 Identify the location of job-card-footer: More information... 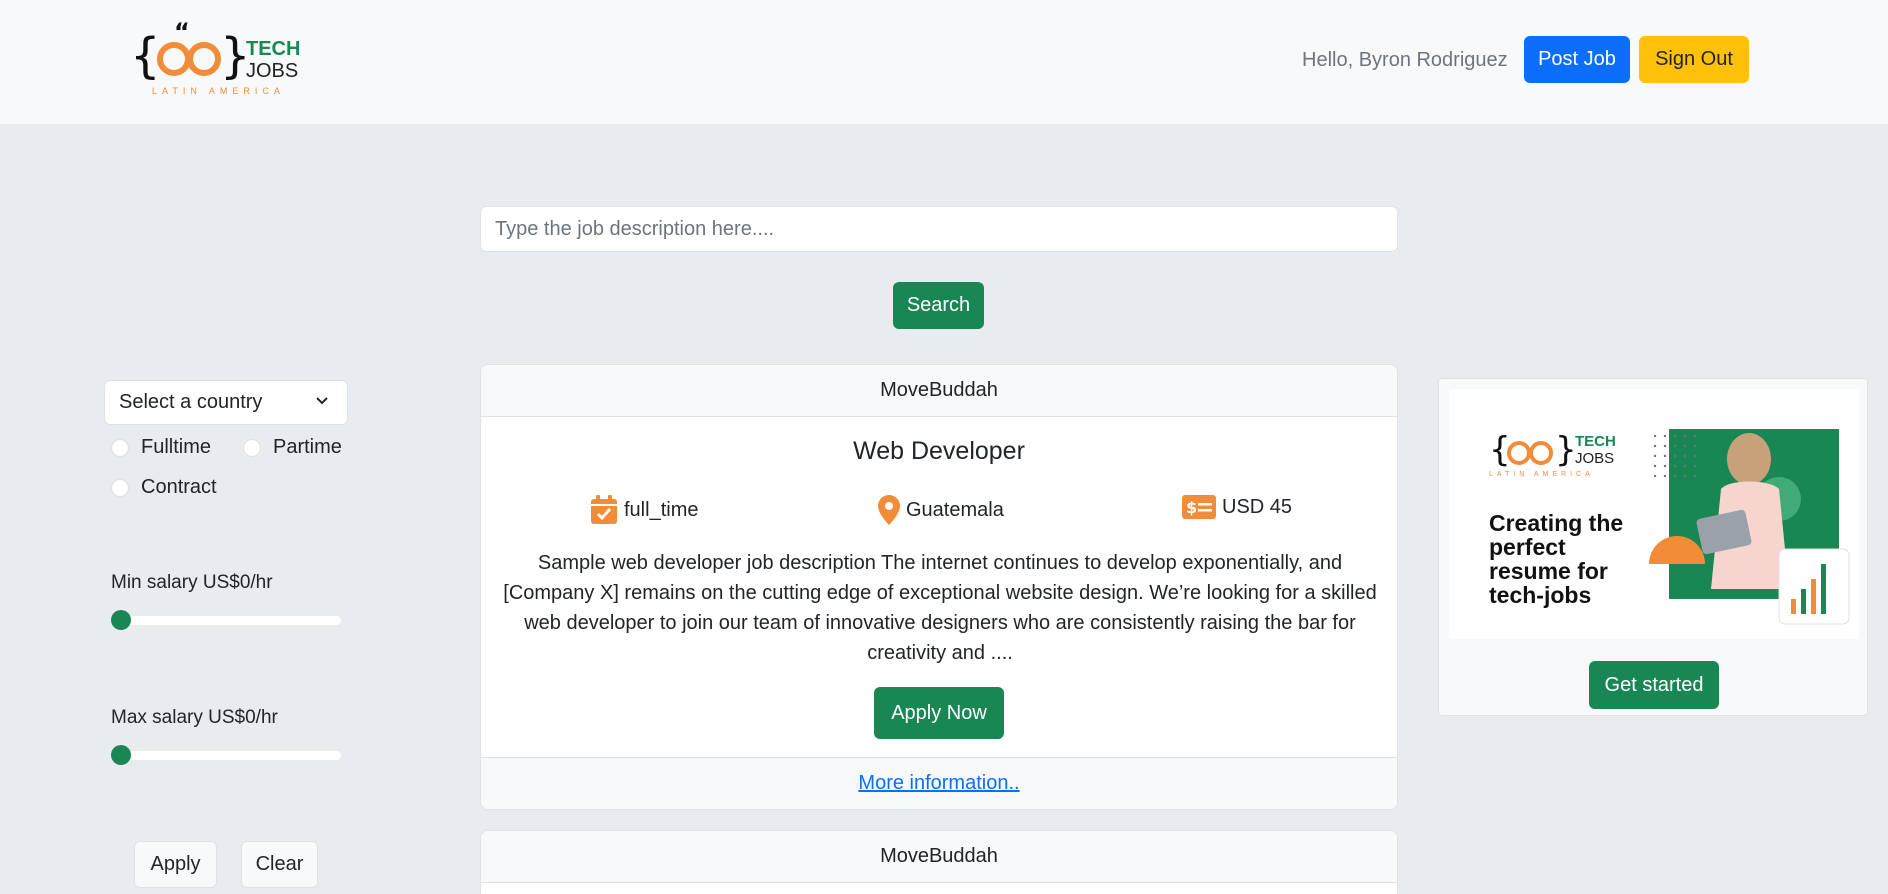
(939, 783).